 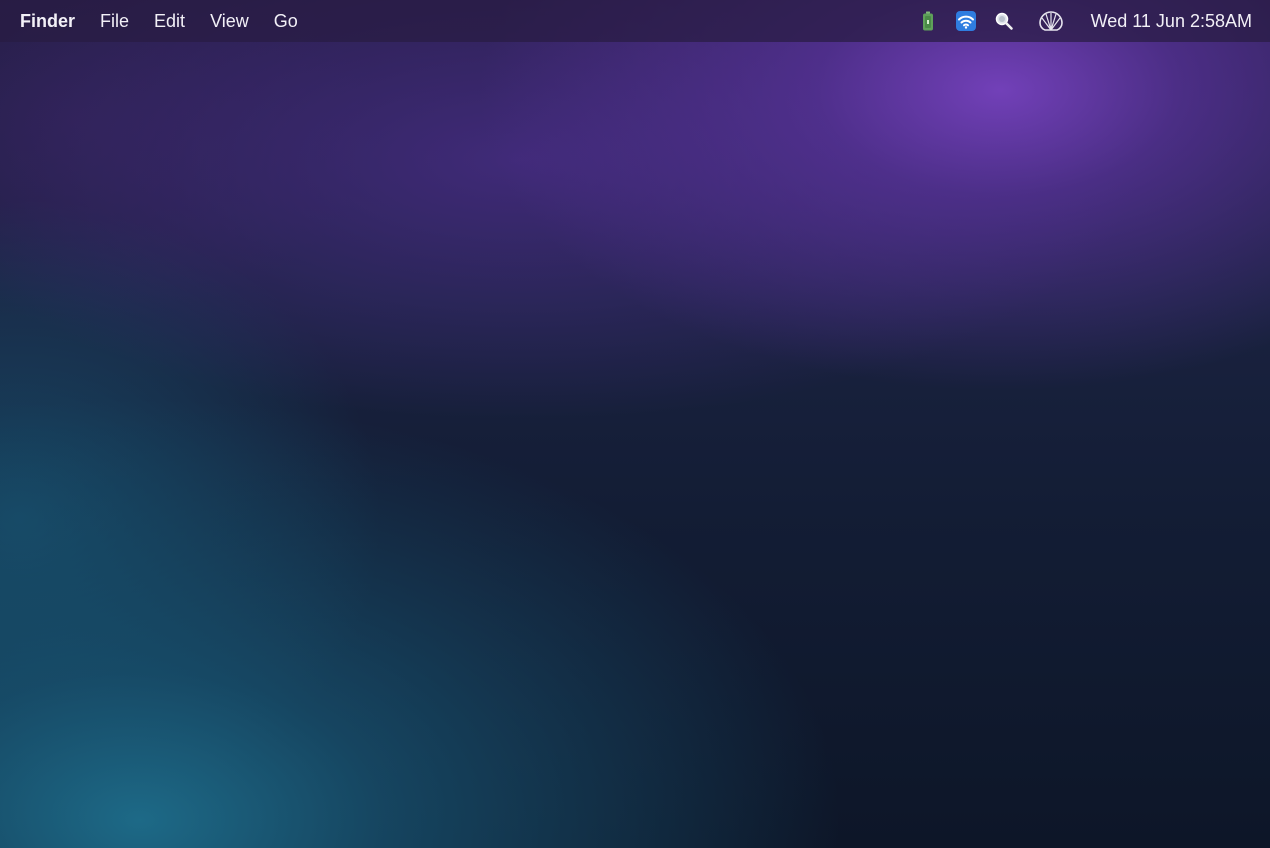 What do you see at coordinates (114, 21) in the screenshot?
I see `menu-file: File` at bounding box center [114, 21].